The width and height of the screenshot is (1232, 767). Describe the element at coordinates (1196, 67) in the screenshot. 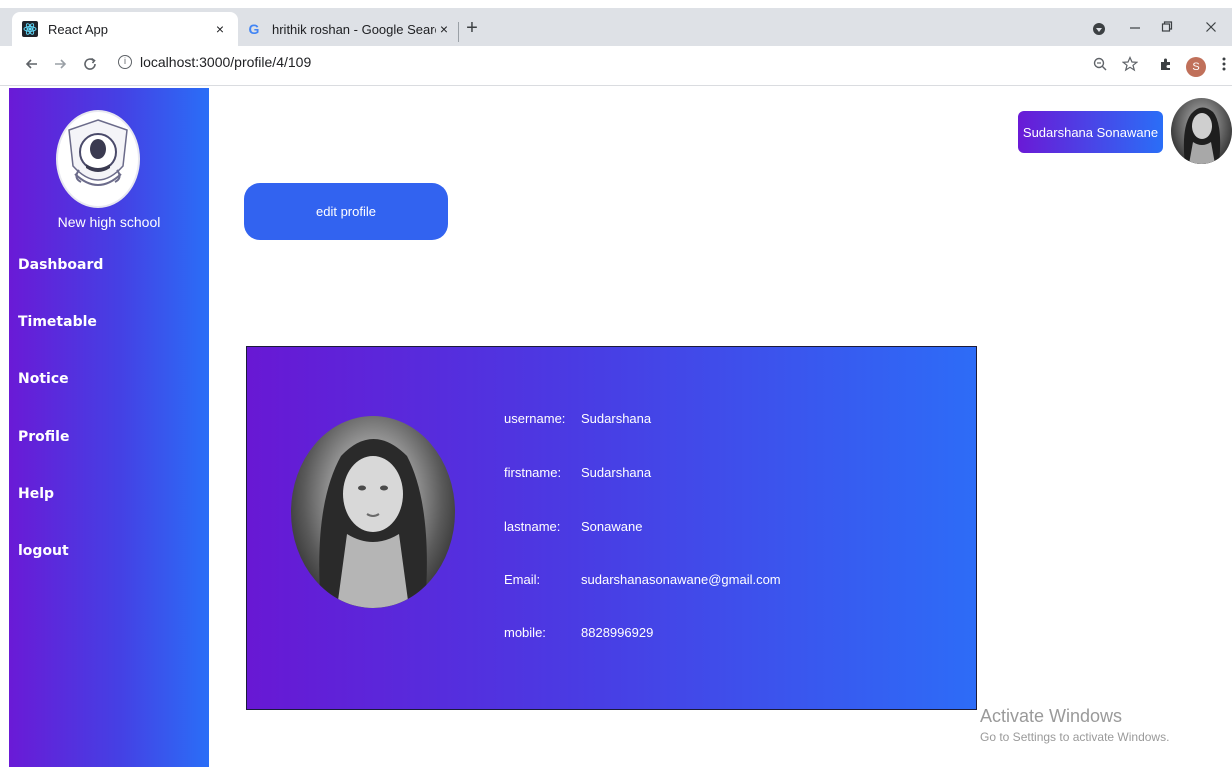

I see `profile-avatar-icon: S` at that location.